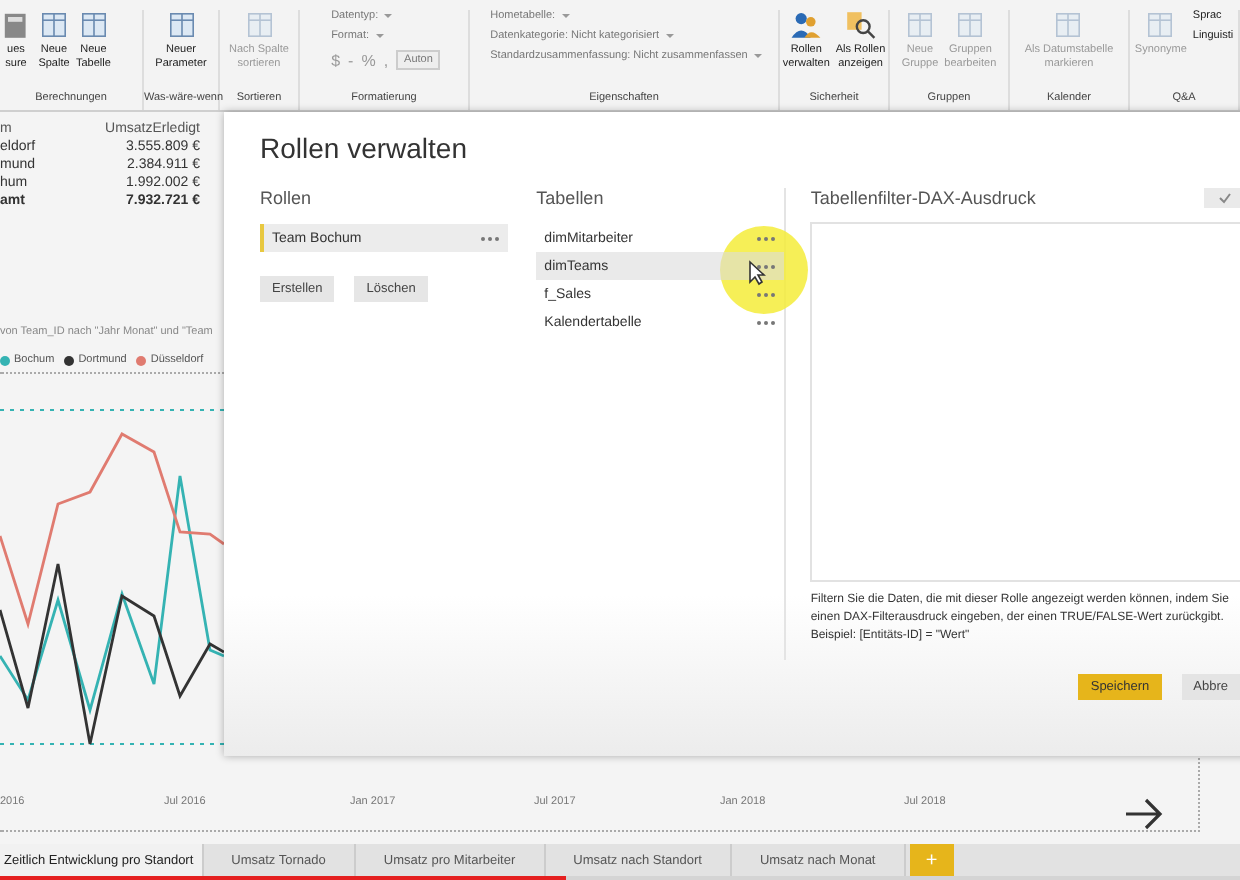 This screenshot has width=1240, height=880. What do you see at coordinates (757, 273) in the screenshot?
I see `cursor-icon` at bounding box center [757, 273].